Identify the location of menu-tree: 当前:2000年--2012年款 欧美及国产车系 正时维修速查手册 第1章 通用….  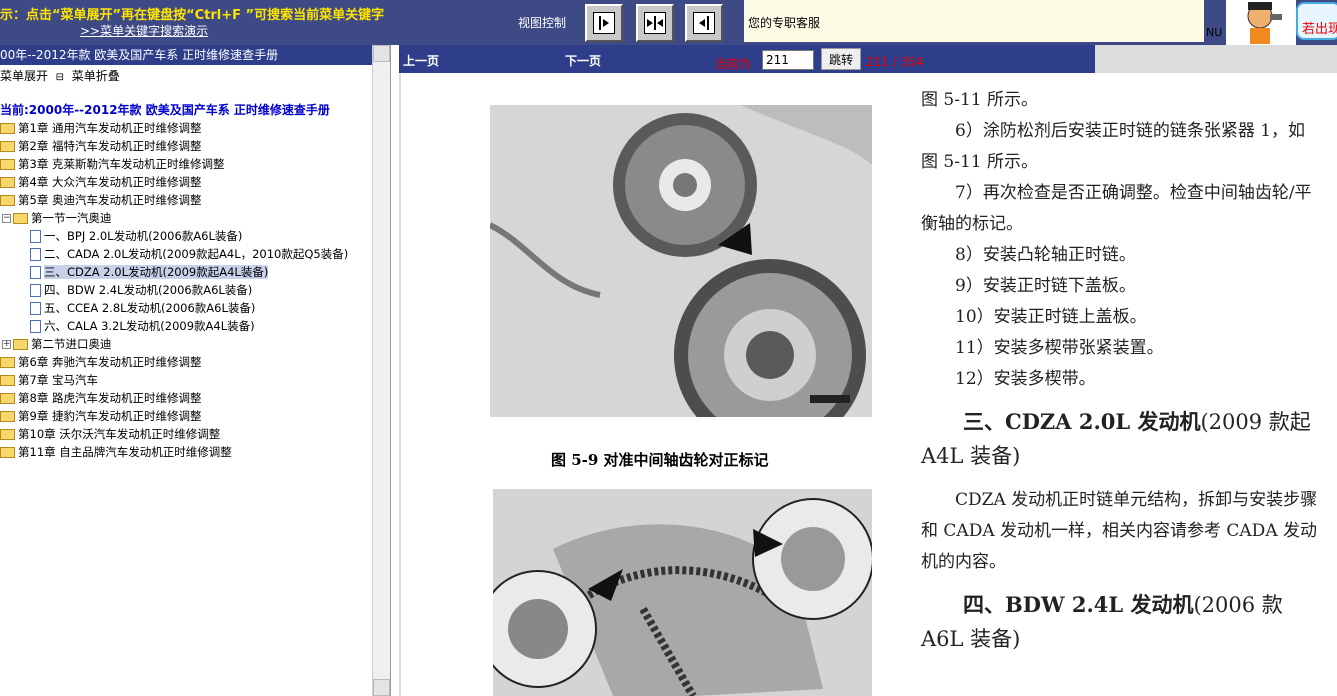
(186, 281).